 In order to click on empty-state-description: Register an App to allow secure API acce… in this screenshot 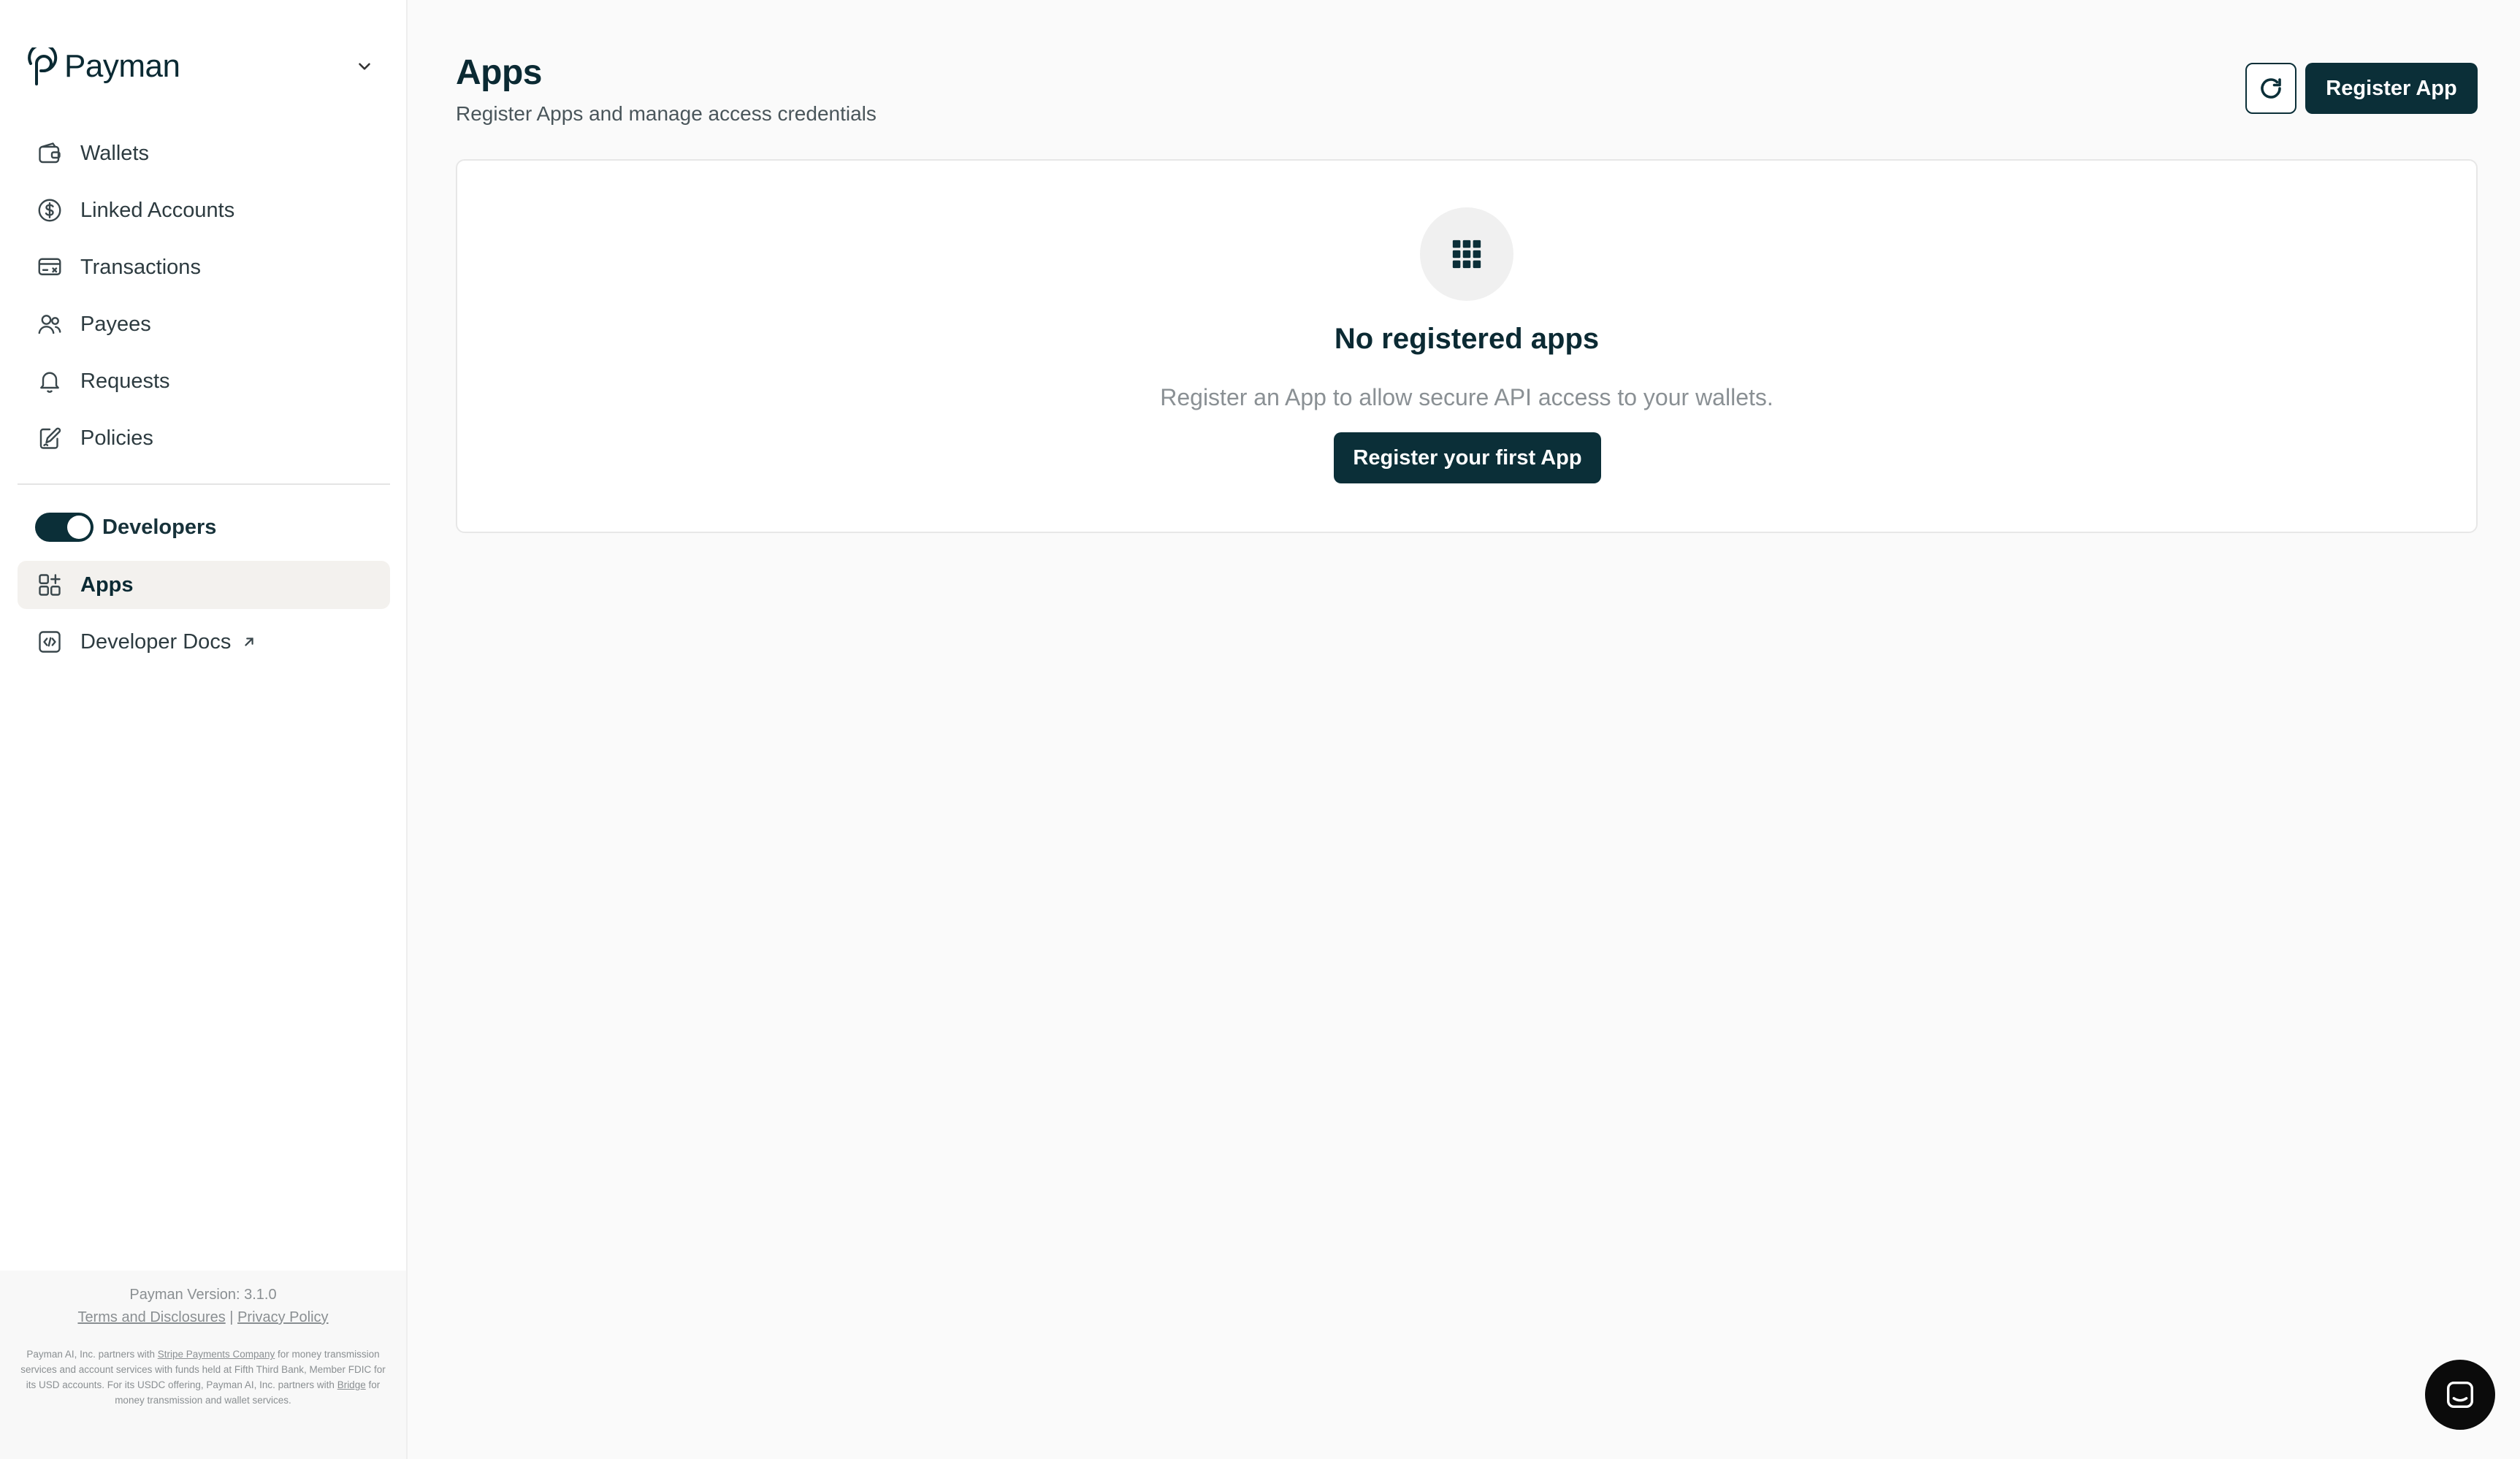, I will do `click(1466, 397)`.